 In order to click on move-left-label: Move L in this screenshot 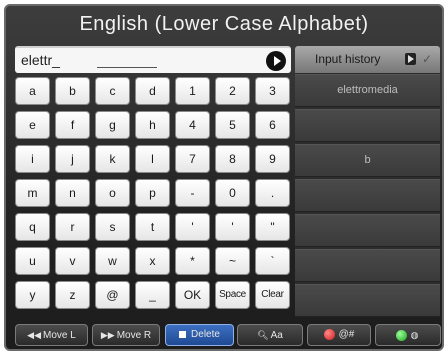, I will do `click(59, 335)`.